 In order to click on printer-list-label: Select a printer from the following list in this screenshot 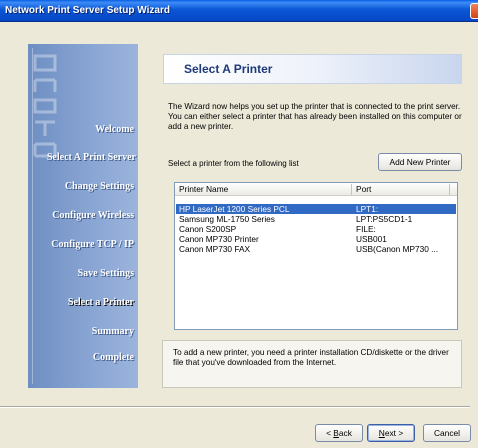, I will do `click(233, 163)`.